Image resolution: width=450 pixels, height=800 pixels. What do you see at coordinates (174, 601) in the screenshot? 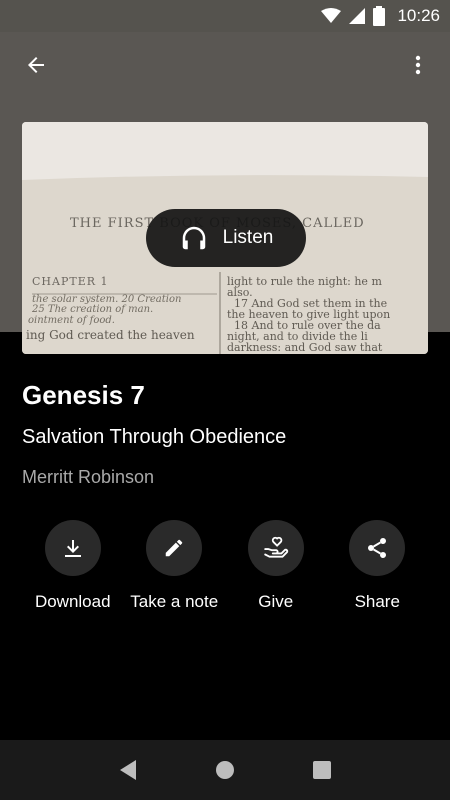
I see `take-note-label: Take a note` at bounding box center [174, 601].